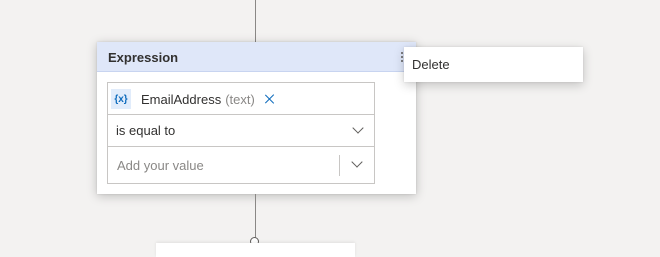 The height and width of the screenshot is (257, 660). I want to click on variable-type: (text), so click(240, 99).